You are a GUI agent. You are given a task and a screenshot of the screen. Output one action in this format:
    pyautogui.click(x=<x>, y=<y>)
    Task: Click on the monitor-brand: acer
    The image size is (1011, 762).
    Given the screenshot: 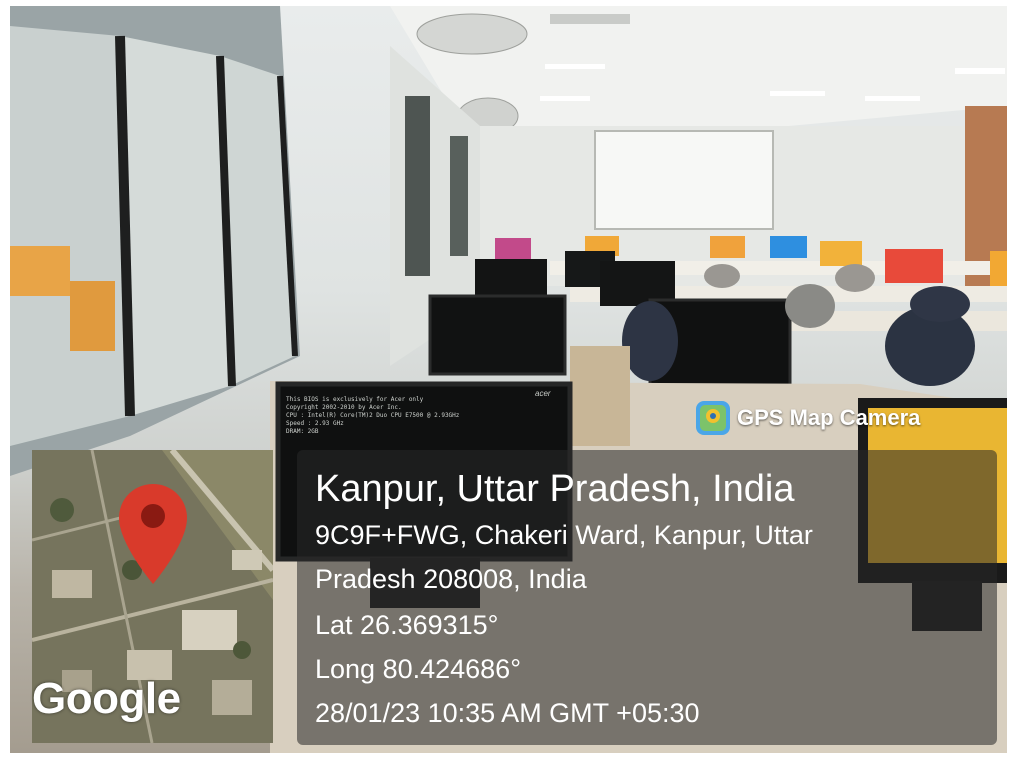 What is the action you would take?
    pyautogui.click(x=543, y=393)
    